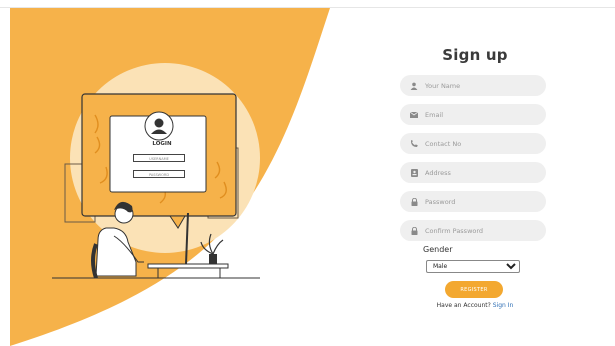  I want to click on email-field, so click(473, 114).